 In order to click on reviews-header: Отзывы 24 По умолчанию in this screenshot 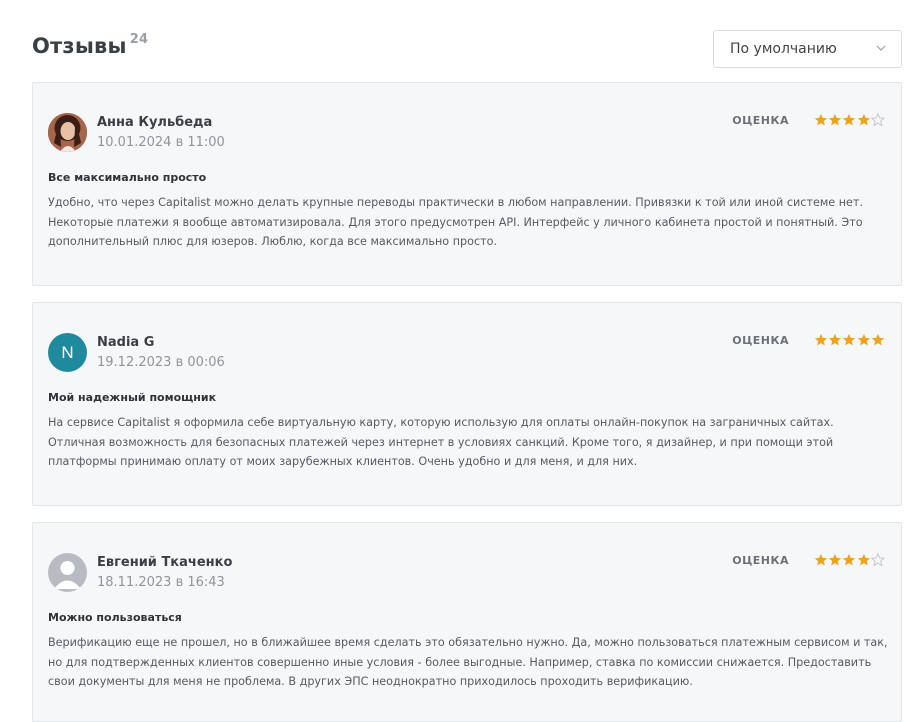, I will do `click(467, 49)`.